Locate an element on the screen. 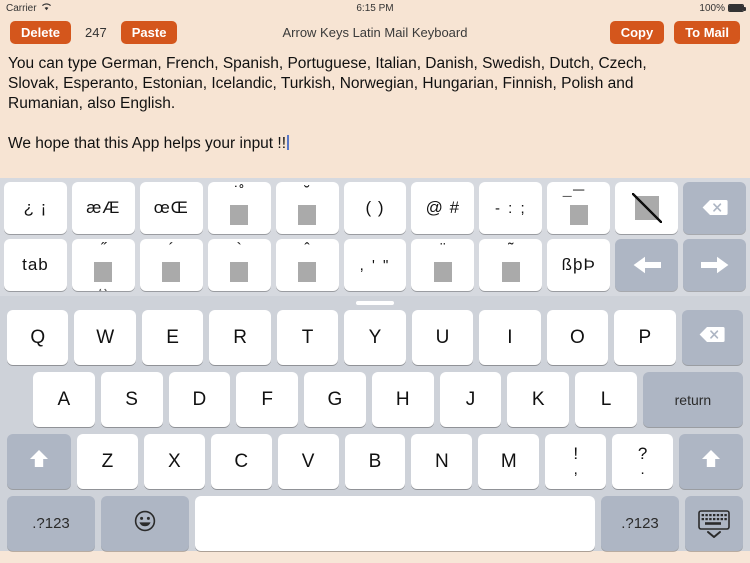 The width and height of the screenshot is (750, 563). battery-full-icon is located at coordinates (737, 8).